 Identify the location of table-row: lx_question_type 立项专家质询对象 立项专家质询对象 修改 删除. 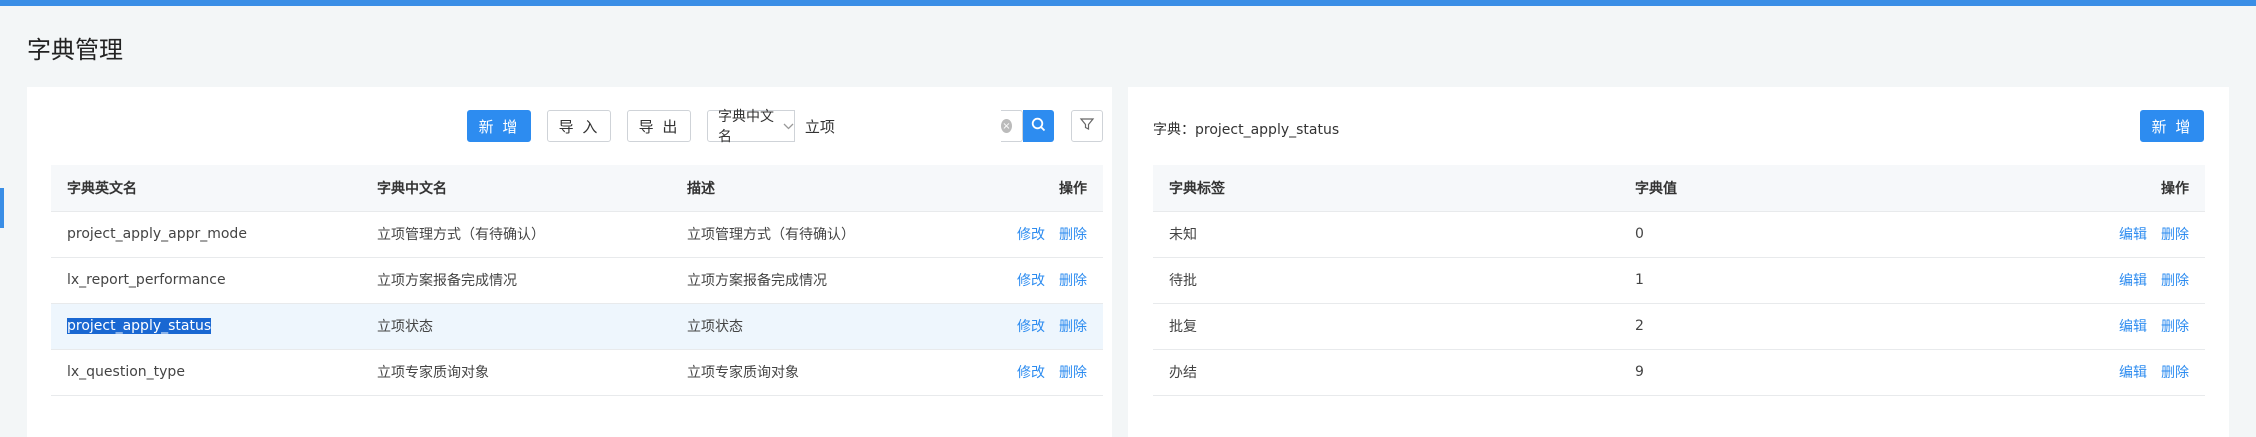
(577, 372).